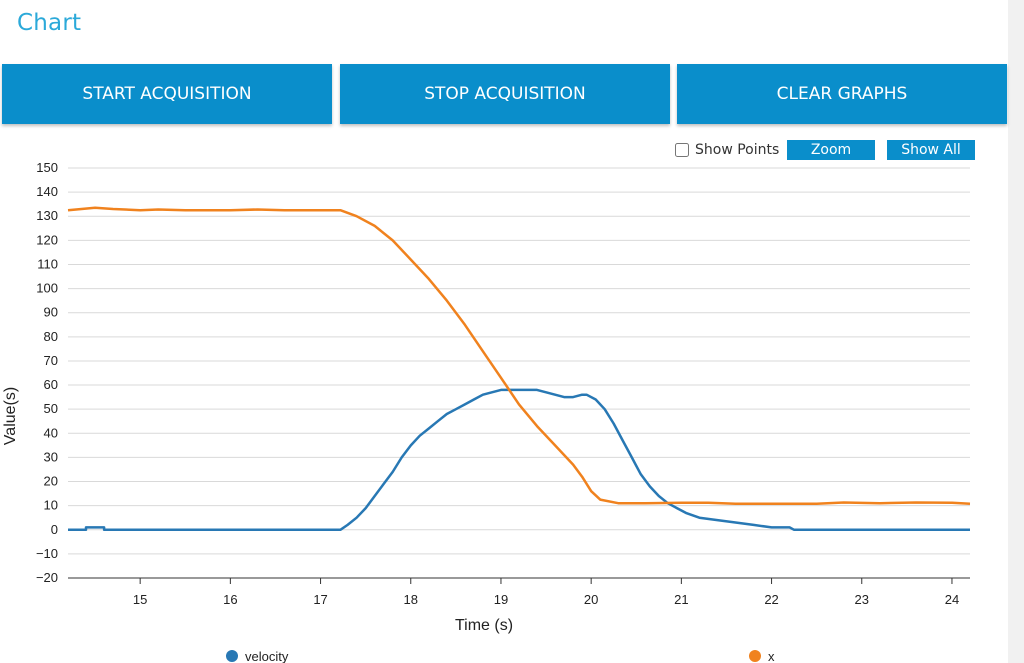 The width and height of the screenshot is (1024, 663). What do you see at coordinates (267, 656) in the screenshot?
I see `legend-label-velocity: velocity` at bounding box center [267, 656].